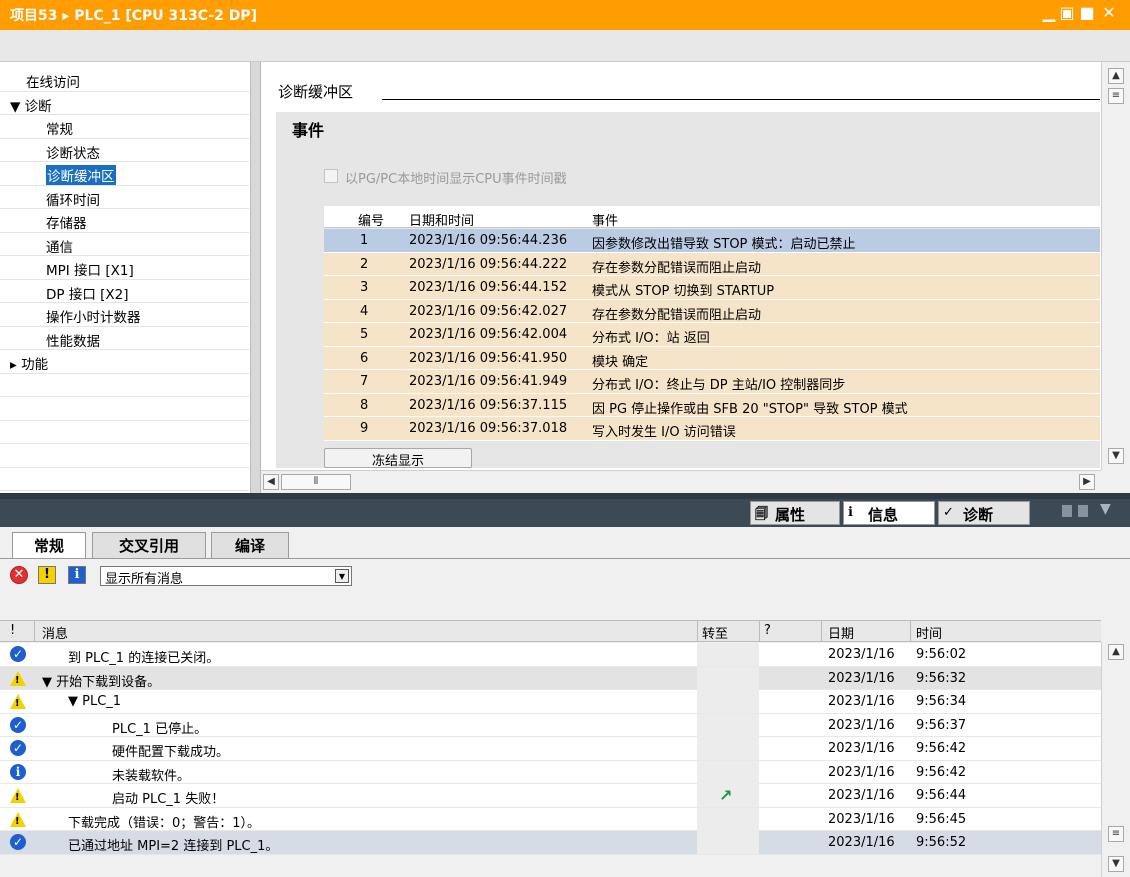 Image resolution: width=1130 pixels, height=877 pixels. What do you see at coordinates (719, 385) in the screenshot?
I see `event-event: 分布式 I/O：终止与 DP 主站/IO 控制器同步` at bounding box center [719, 385].